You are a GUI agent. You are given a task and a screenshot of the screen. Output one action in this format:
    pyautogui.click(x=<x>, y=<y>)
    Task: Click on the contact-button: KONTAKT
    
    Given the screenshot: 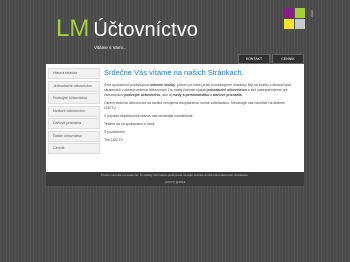 What is the action you would take?
    pyautogui.click(x=254, y=59)
    